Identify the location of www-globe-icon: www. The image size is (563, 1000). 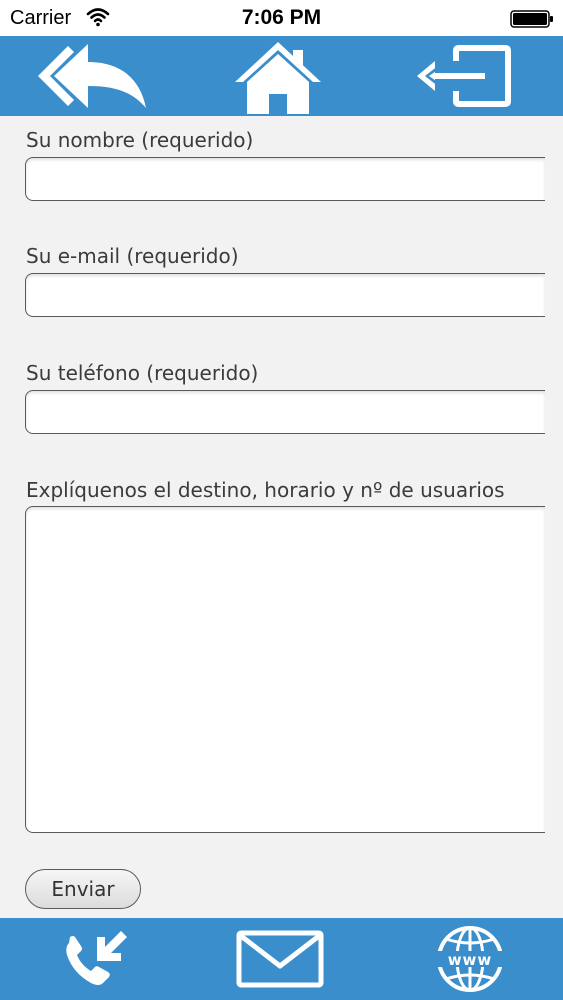
(470, 959).